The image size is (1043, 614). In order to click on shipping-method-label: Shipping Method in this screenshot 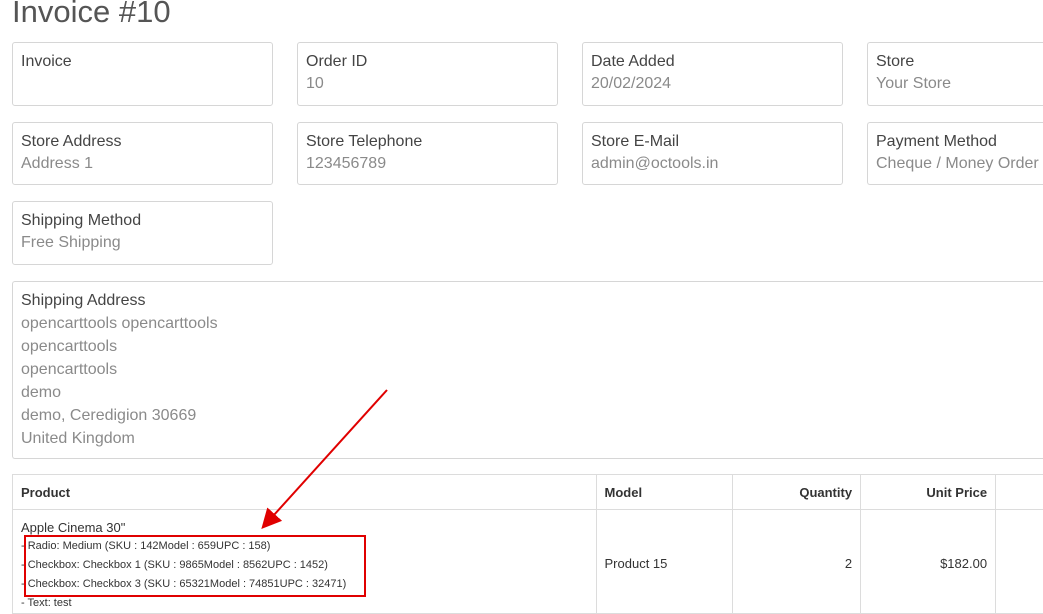, I will do `click(81, 220)`.